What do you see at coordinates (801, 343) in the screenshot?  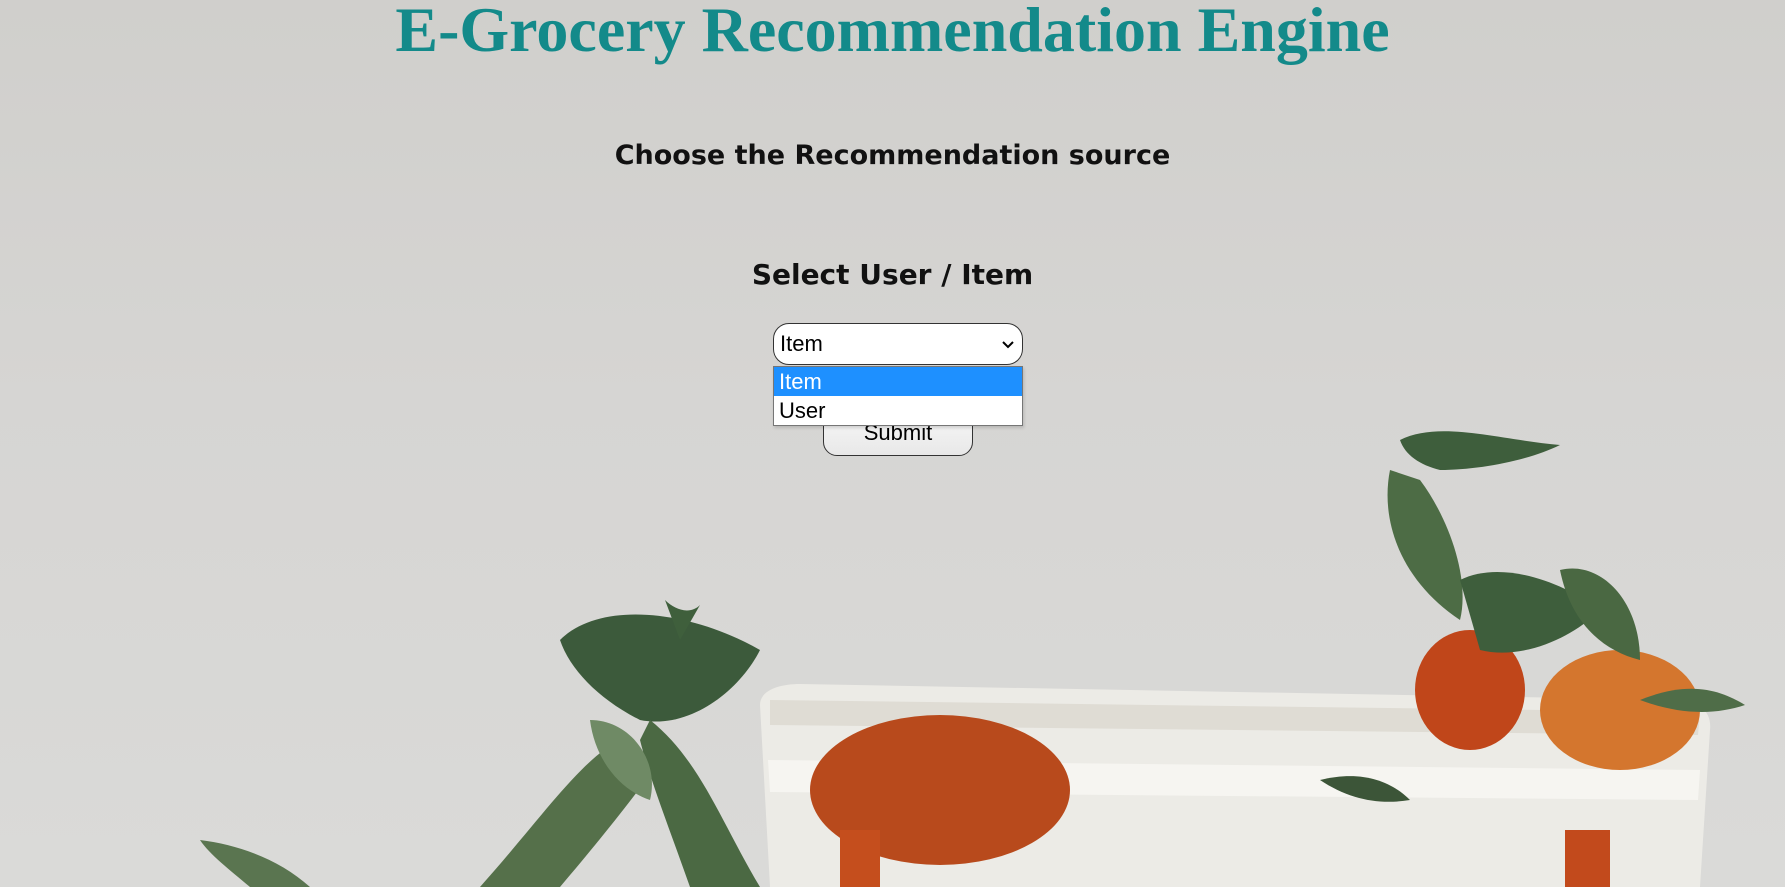 I see `select-current-value: Item` at bounding box center [801, 343].